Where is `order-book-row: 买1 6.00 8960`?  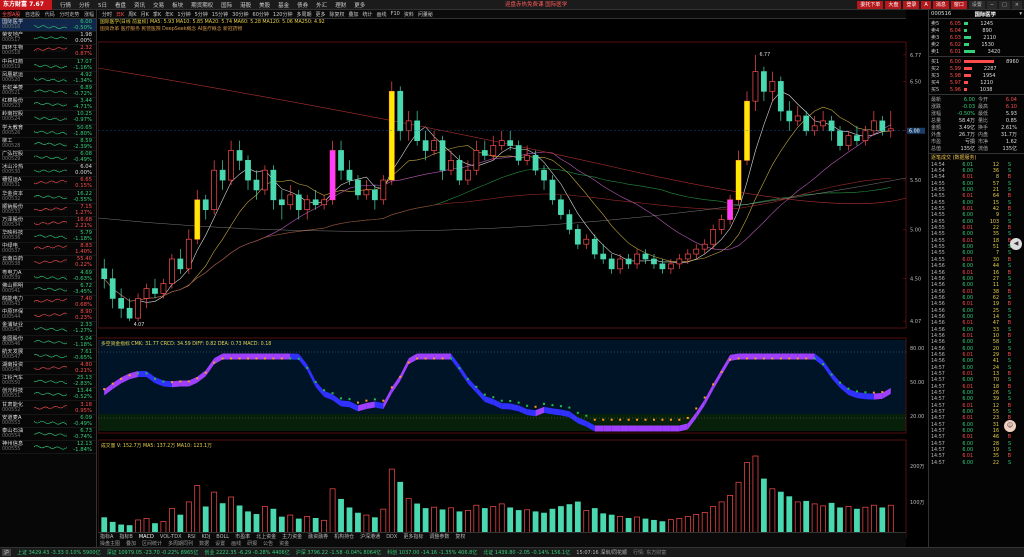 order-book-row: 买1 6.00 8960 is located at coordinates (976, 62).